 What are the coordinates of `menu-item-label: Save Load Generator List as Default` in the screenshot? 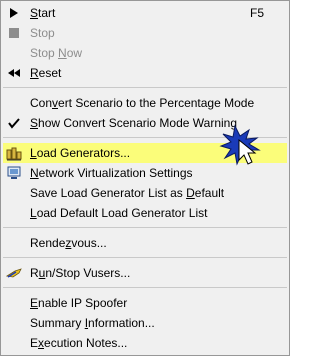 It's located at (127, 193).